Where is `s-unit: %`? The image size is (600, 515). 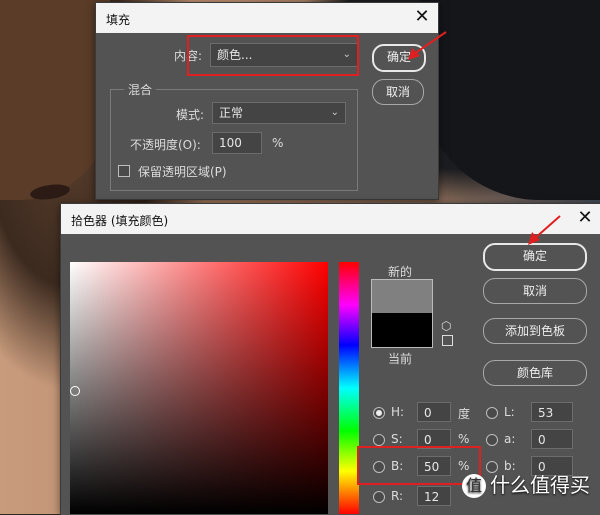
s-unit: % is located at coordinates (464, 439).